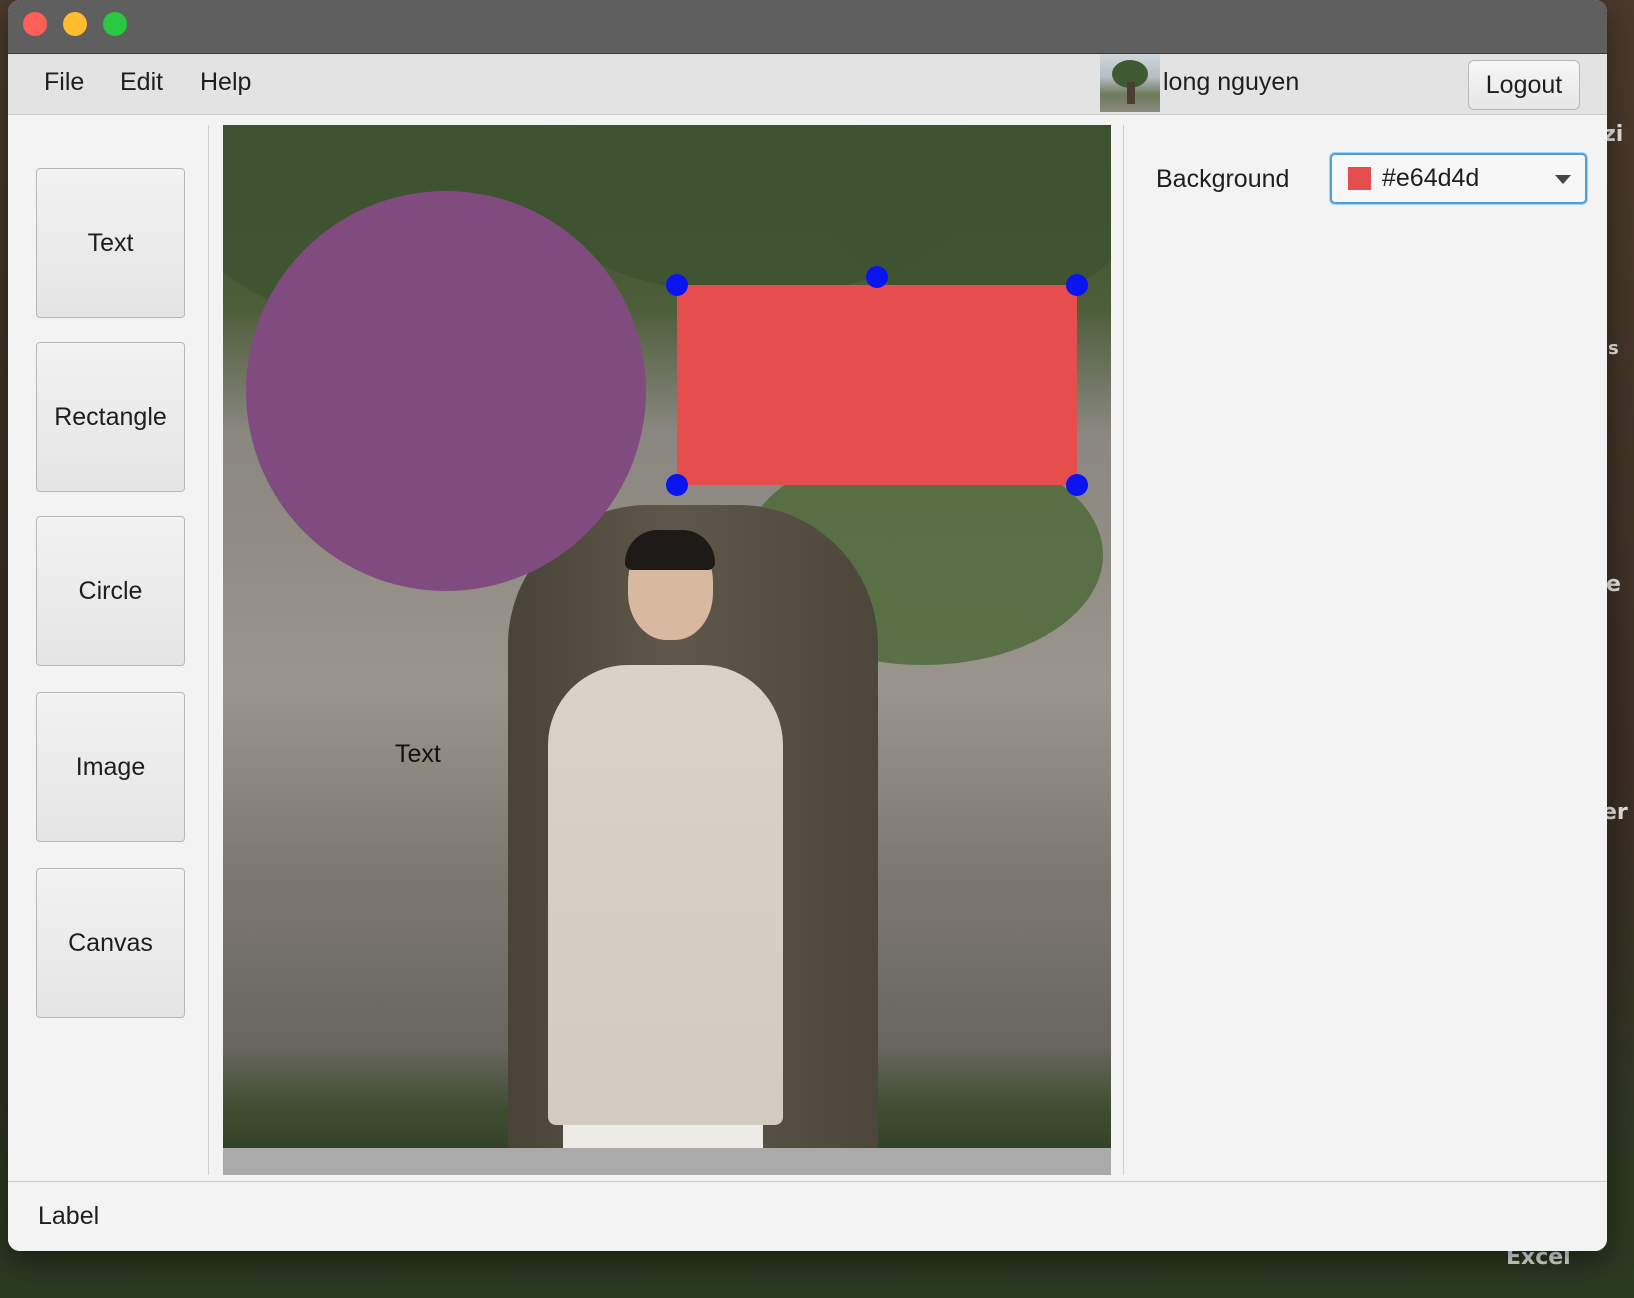 The image size is (1634, 1298). Describe the element at coordinates (115, 24) in the screenshot. I see `maximize-window-button` at that location.